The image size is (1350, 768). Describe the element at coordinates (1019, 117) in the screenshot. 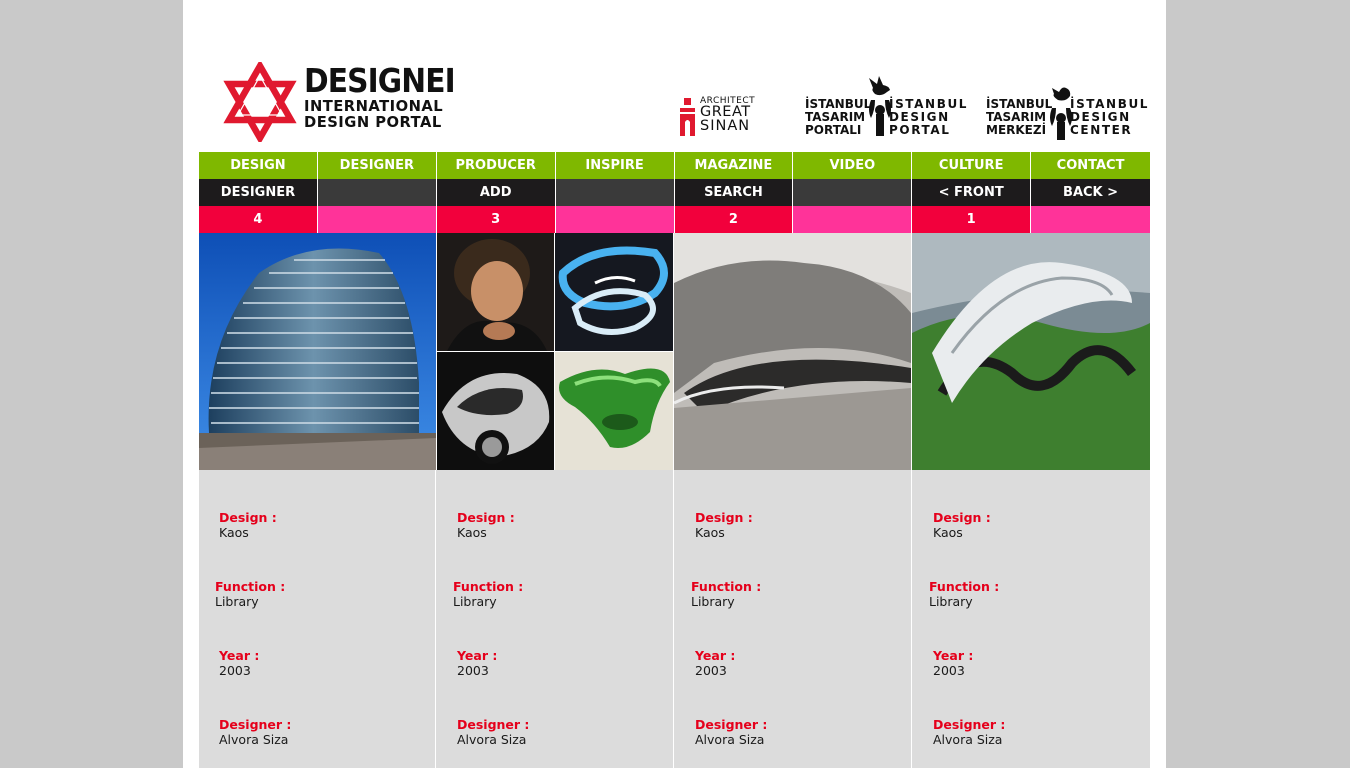

I see `center-left-text: İSTANBUL TASARIM MERKEZİ` at that location.